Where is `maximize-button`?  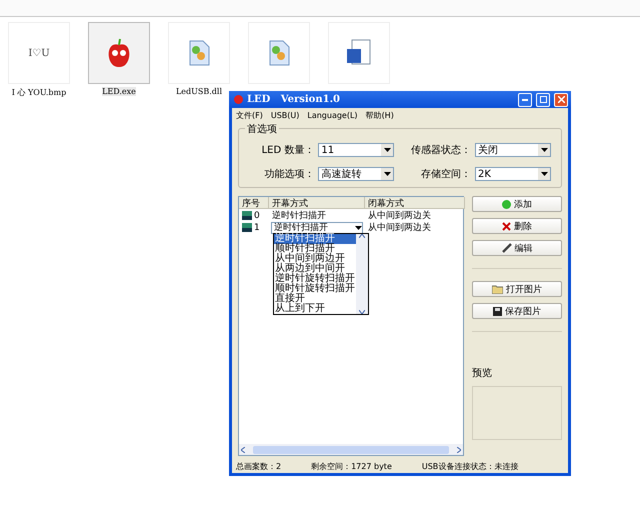 maximize-button is located at coordinates (543, 99).